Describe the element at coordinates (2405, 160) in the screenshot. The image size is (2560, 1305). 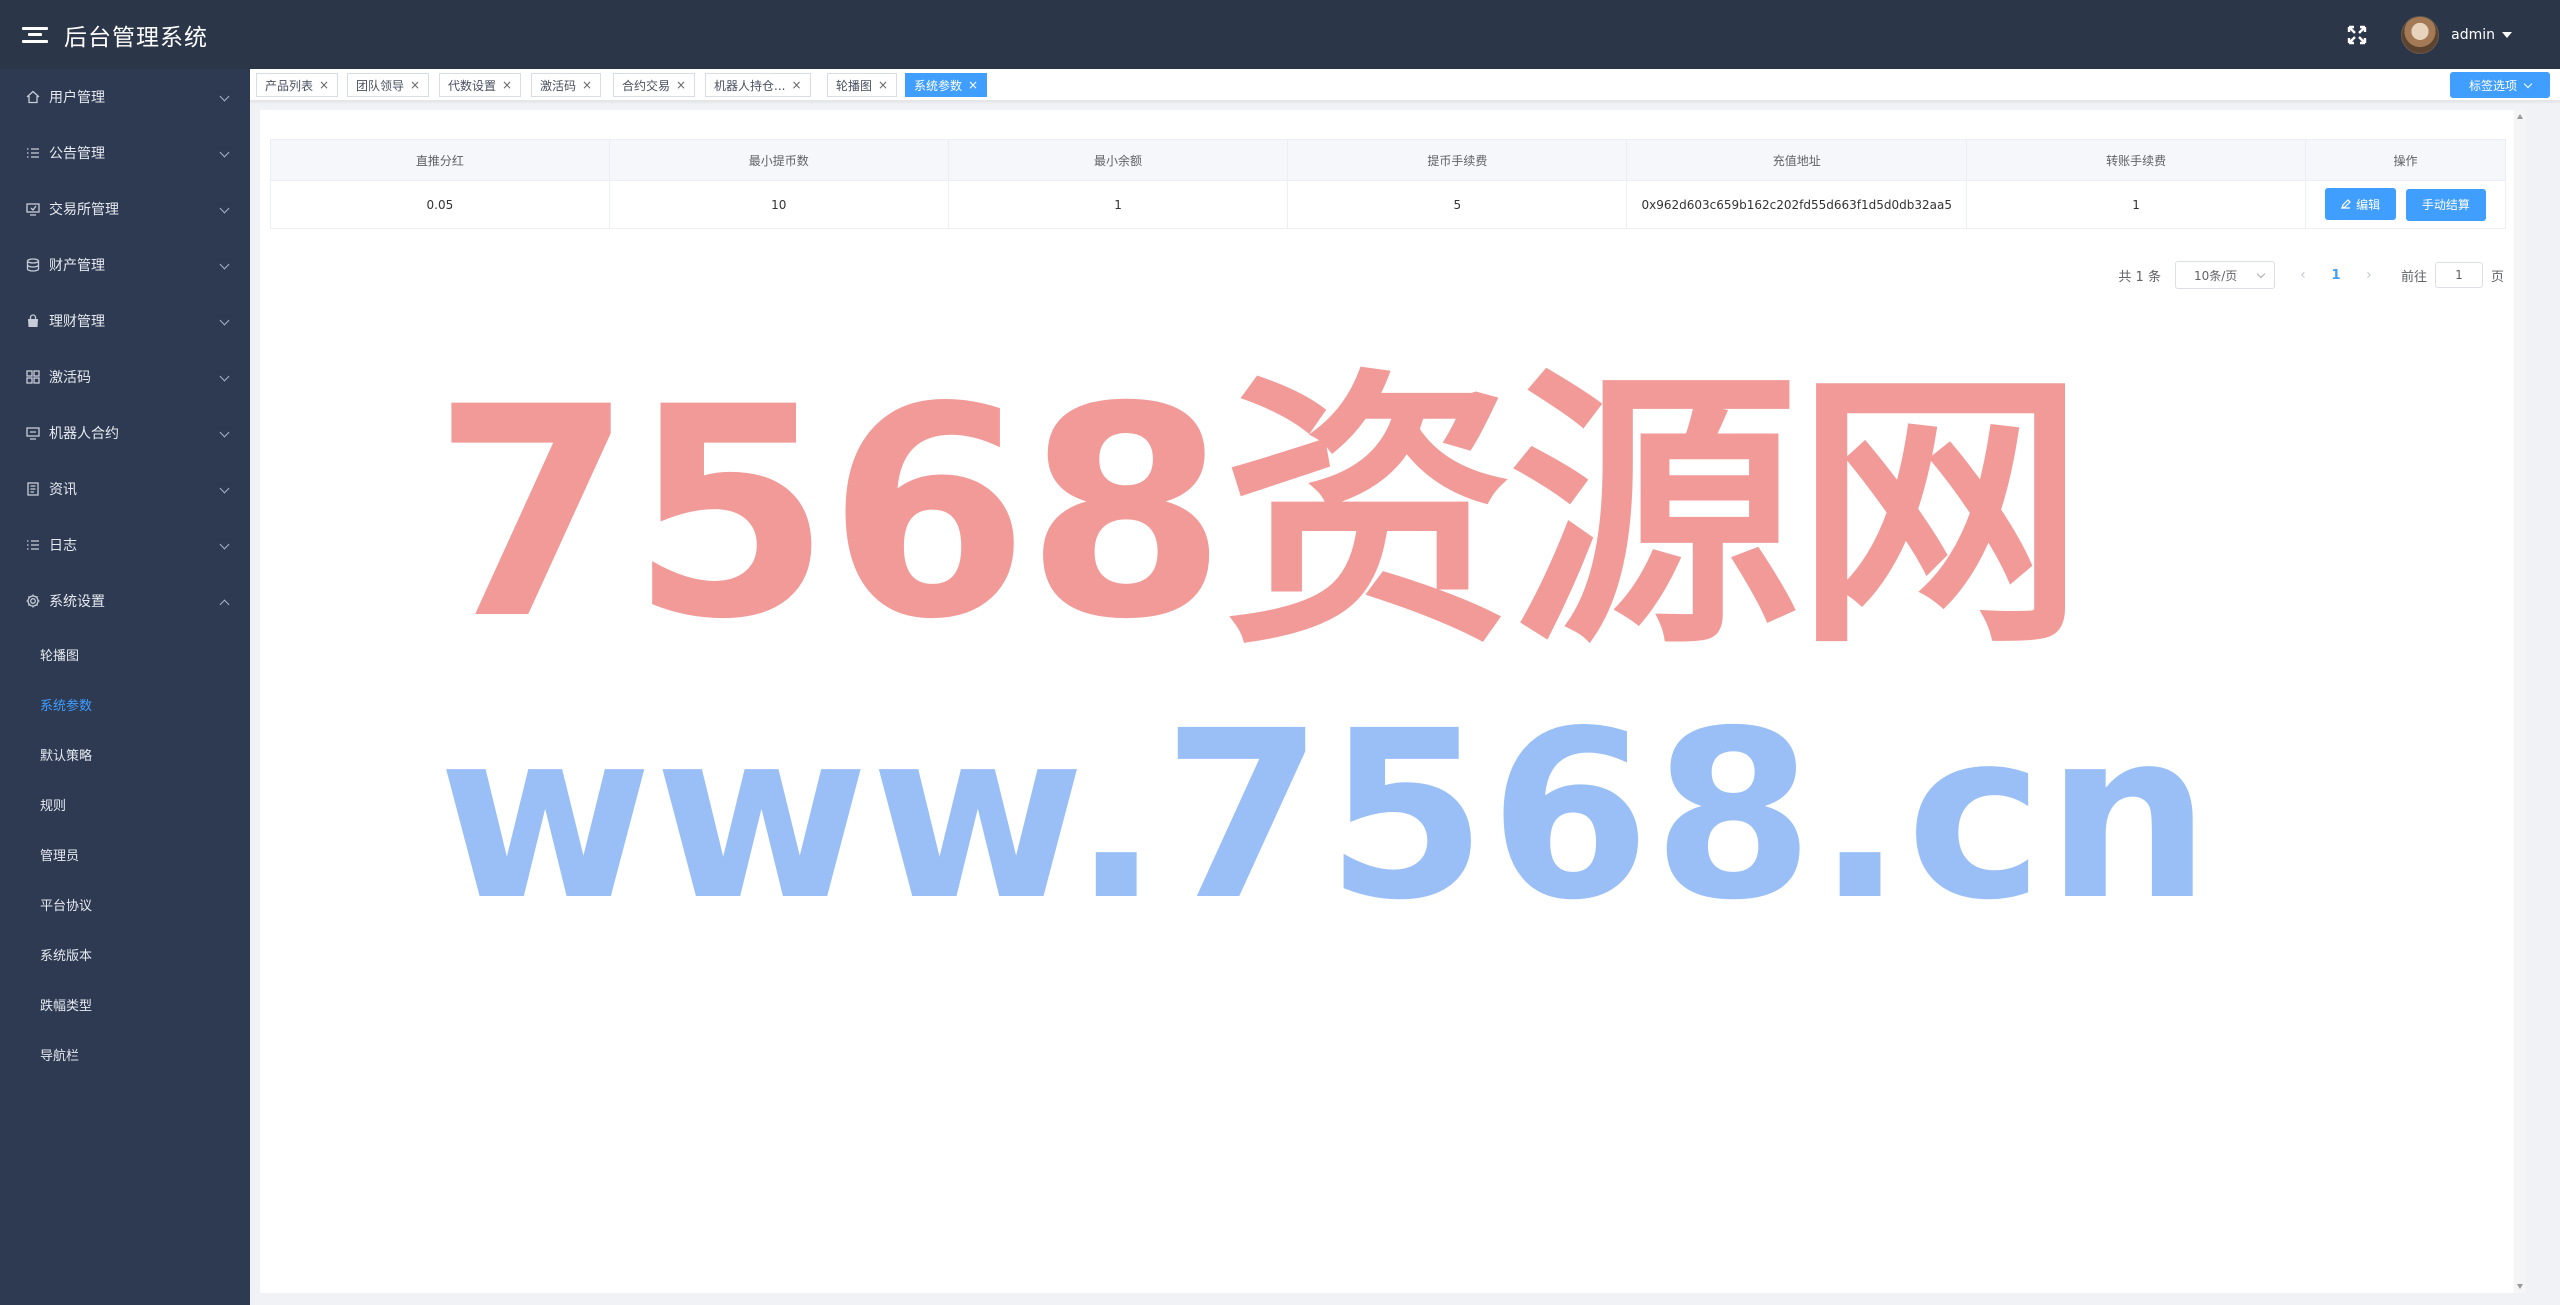
I see `column-header: 操作` at that location.